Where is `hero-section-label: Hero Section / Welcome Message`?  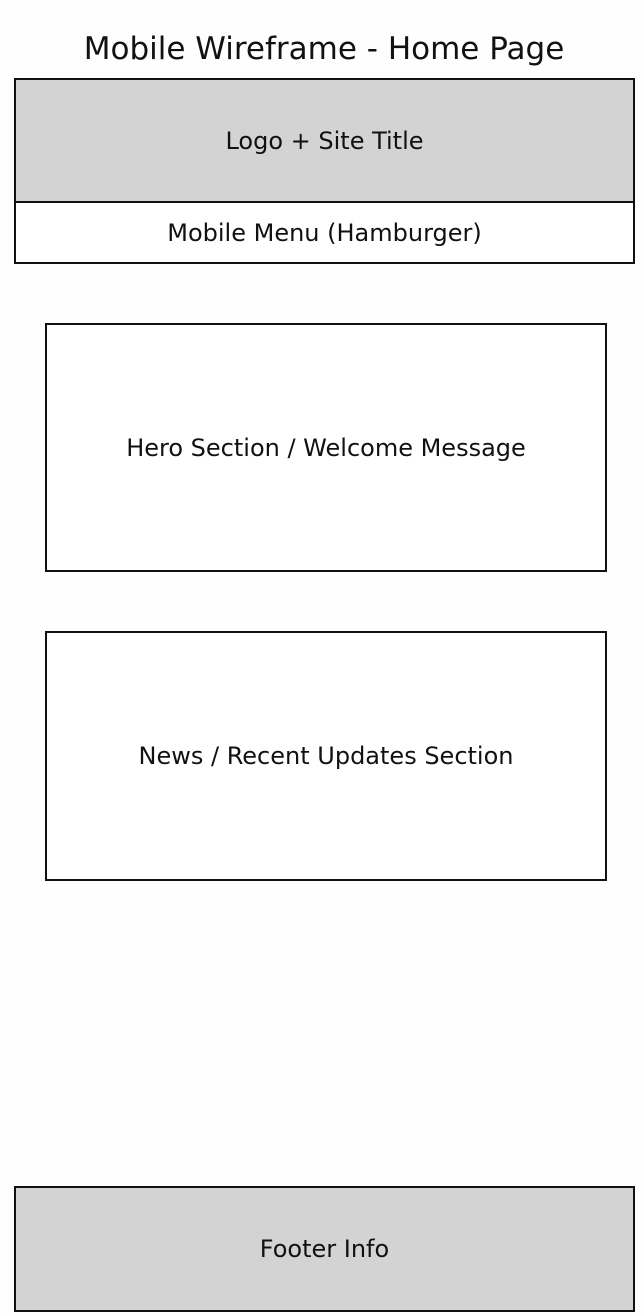
hero-section-label: Hero Section / Welcome Message is located at coordinates (326, 447).